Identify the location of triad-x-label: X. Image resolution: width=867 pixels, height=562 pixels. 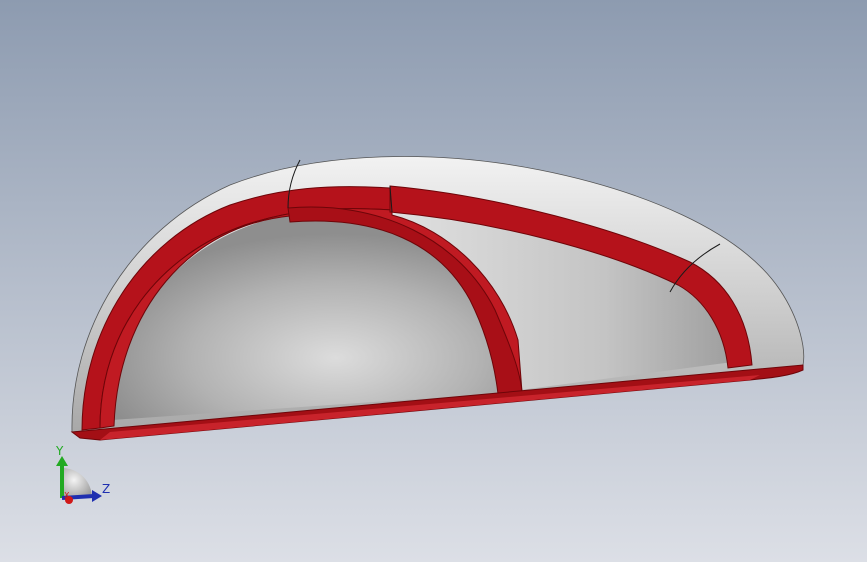
(67, 495).